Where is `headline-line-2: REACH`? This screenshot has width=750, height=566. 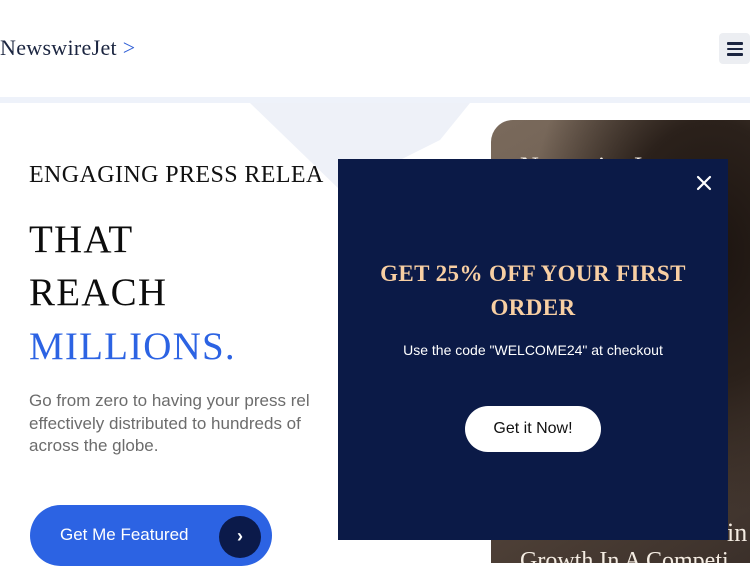
headline-line-2: REACH is located at coordinates (98, 292).